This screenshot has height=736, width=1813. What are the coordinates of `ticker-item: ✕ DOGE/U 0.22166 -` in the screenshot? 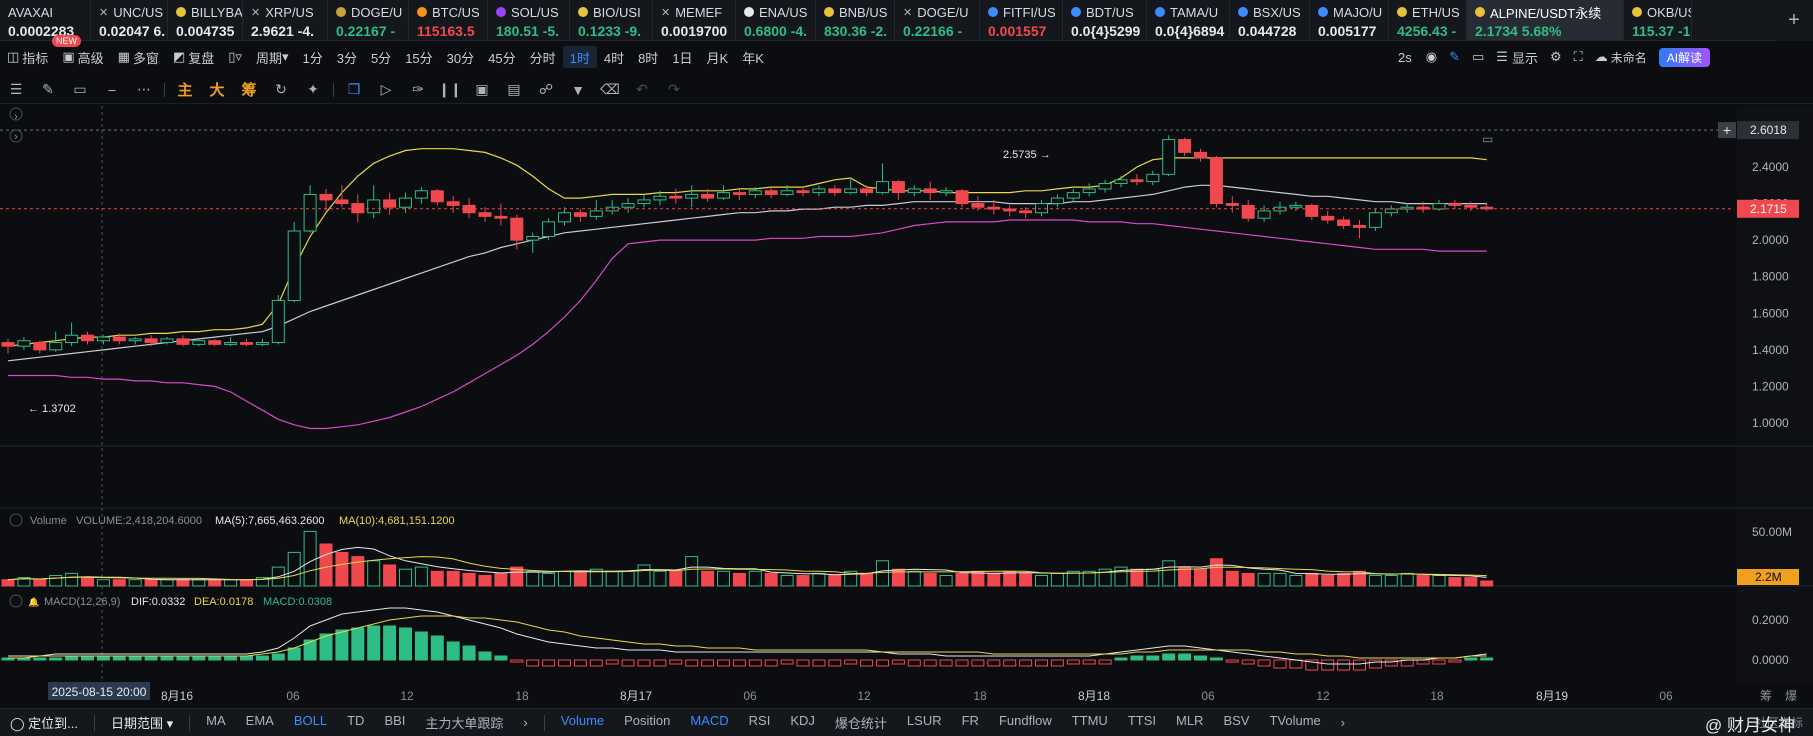 It's located at (937, 20).